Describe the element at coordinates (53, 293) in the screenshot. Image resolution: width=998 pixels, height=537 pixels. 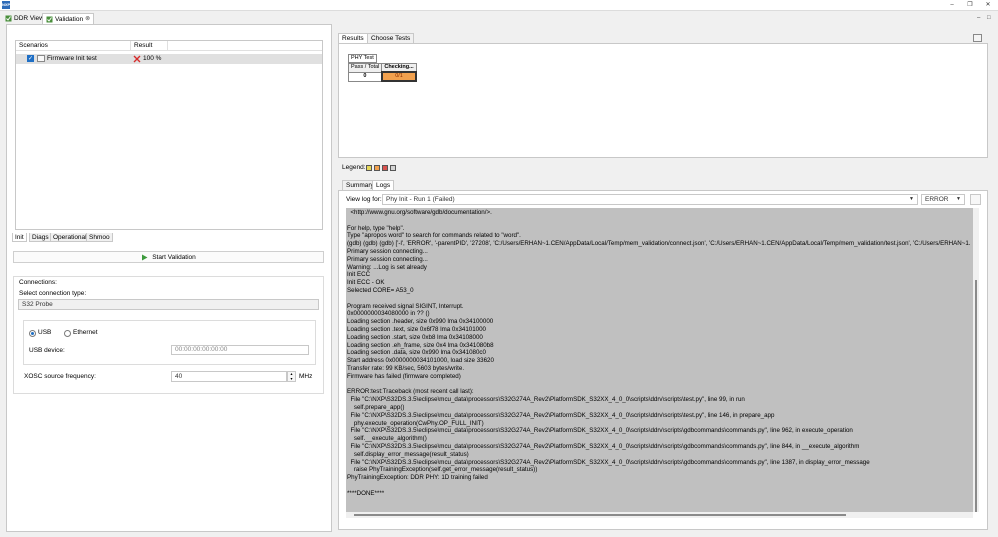
I see `connection-type-label: Select connection type:` at that location.